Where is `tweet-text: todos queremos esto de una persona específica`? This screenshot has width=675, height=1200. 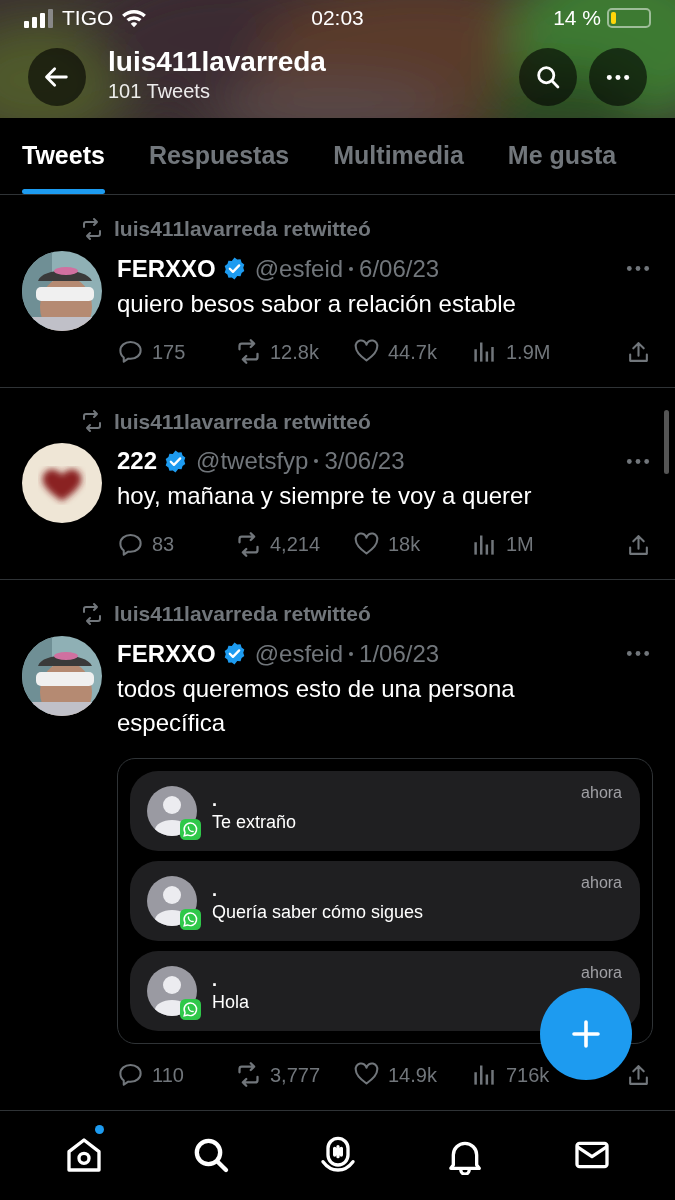
tweet-text: todos queremos esto de una persona específica is located at coordinates (316, 705).